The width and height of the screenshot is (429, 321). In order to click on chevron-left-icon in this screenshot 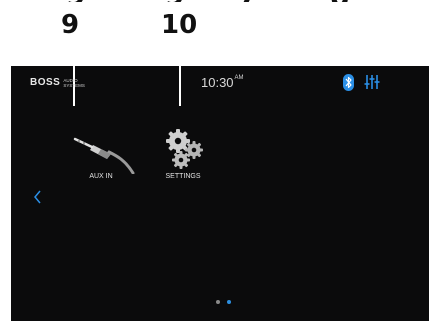, I will do `click(38, 197)`.